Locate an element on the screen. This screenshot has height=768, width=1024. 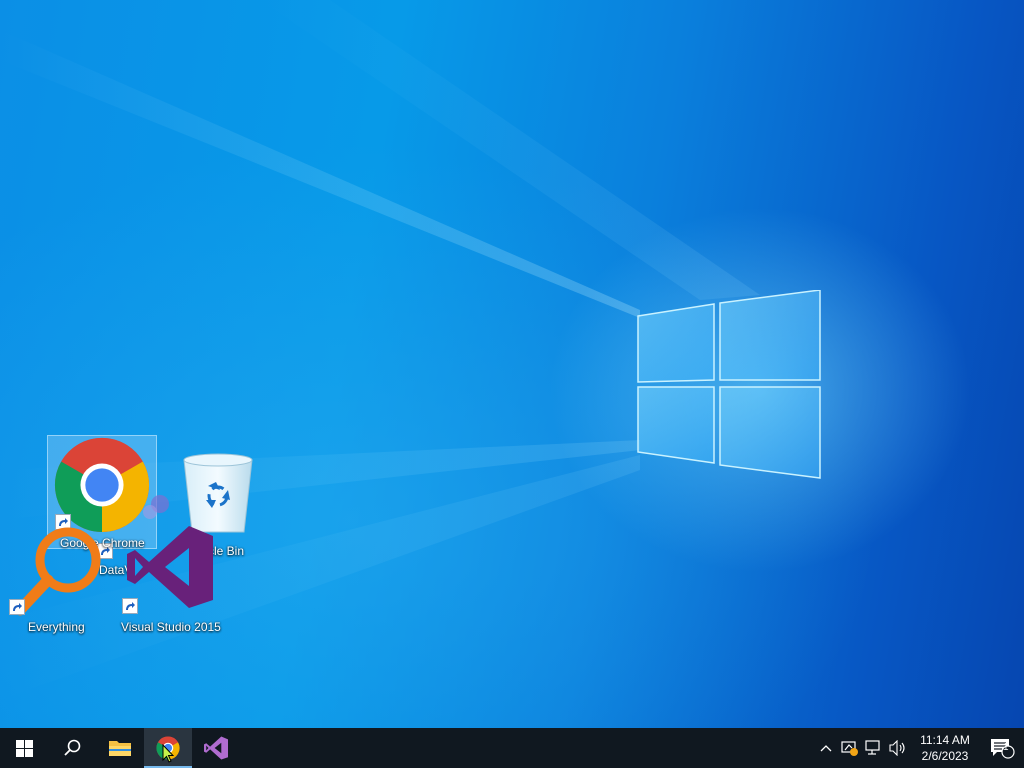
system-tray: 11:14 AM 2/6/2023 1 is located at coordinates (919, 748).